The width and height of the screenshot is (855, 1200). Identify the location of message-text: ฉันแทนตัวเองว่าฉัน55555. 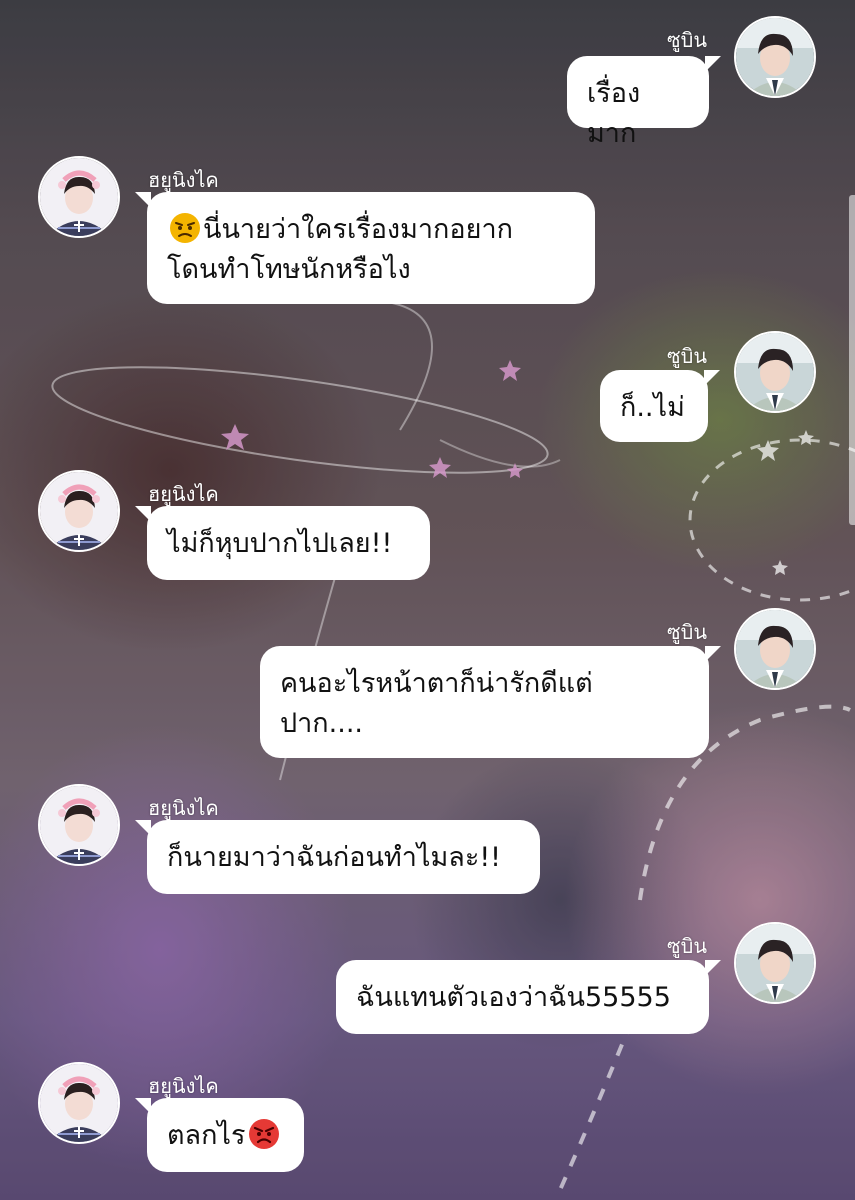
(513, 997).